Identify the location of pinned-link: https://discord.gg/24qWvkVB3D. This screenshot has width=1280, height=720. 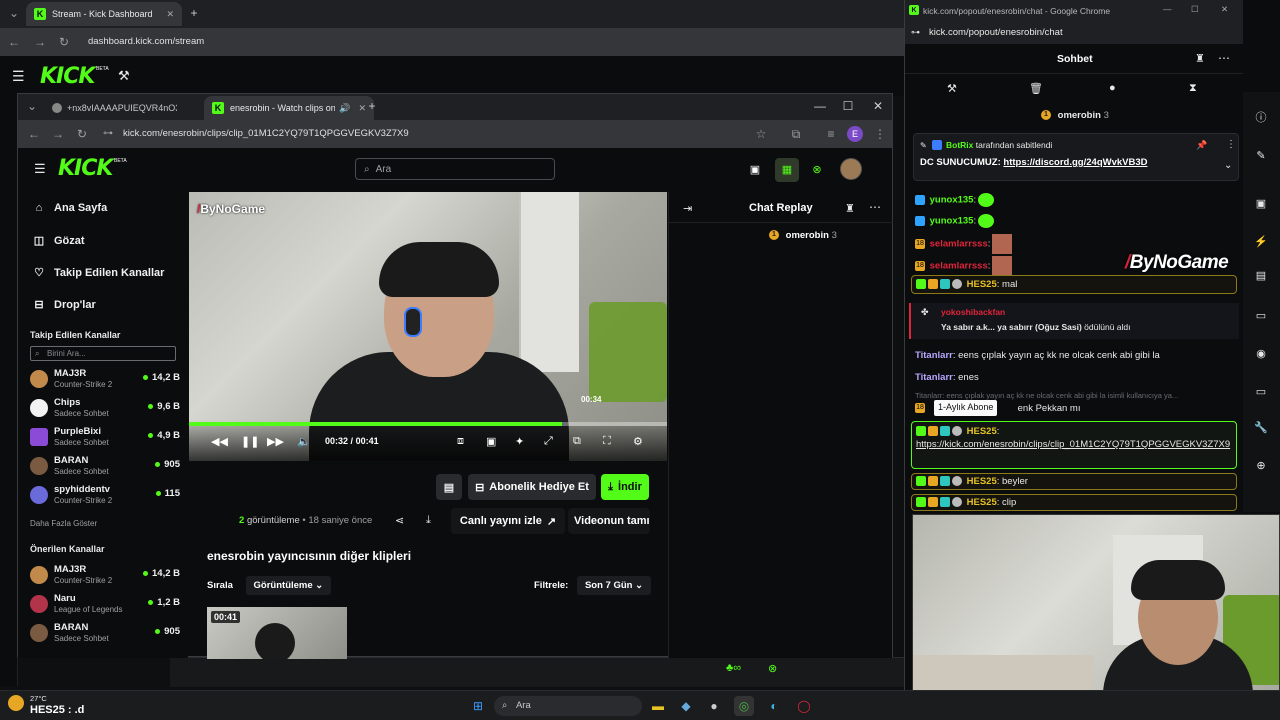
(1075, 162).